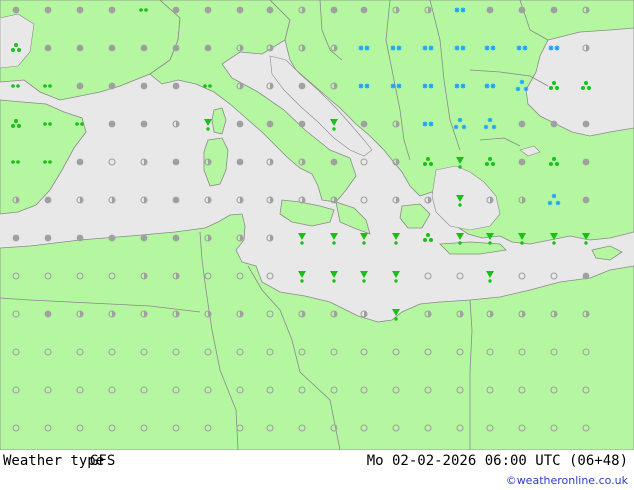 The height and width of the screenshot is (490, 634). I want to click on sicily-land, so click(307, 213).